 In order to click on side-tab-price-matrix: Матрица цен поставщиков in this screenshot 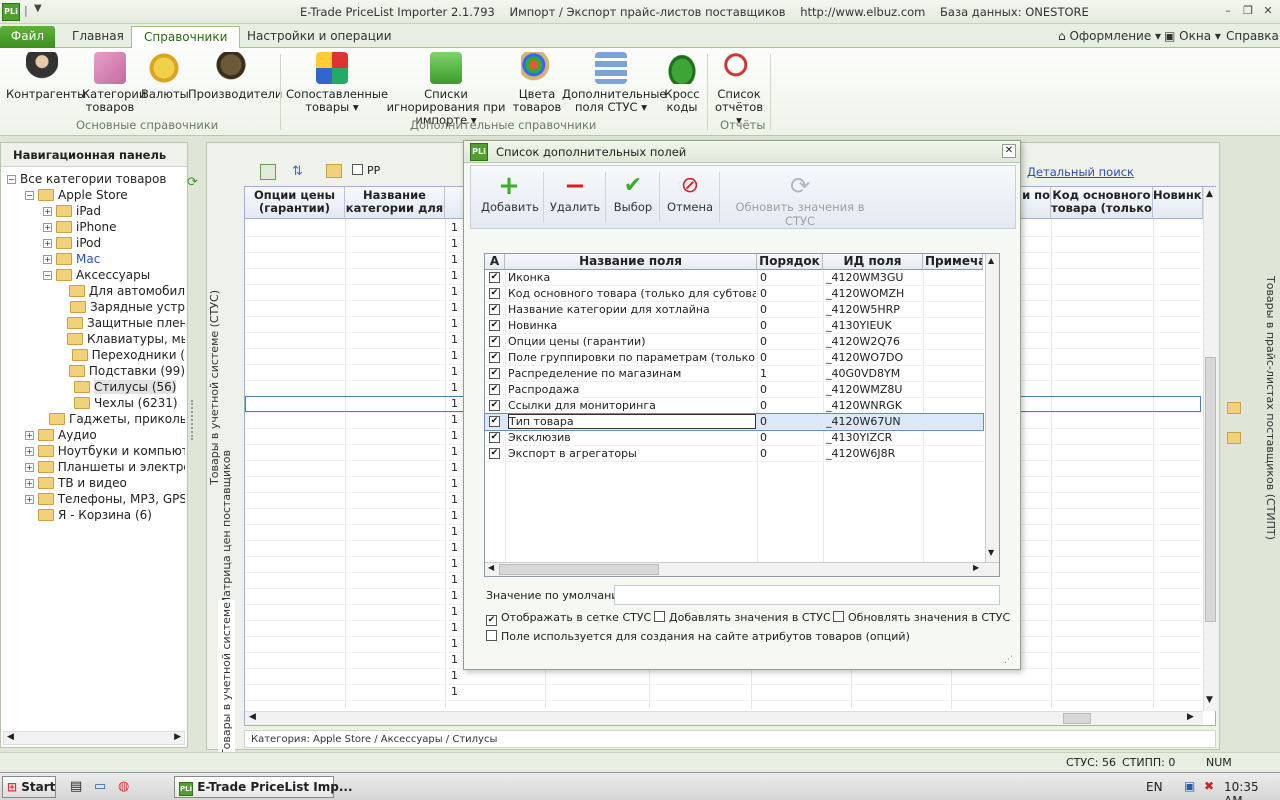, I will do `click(226, 528)`.